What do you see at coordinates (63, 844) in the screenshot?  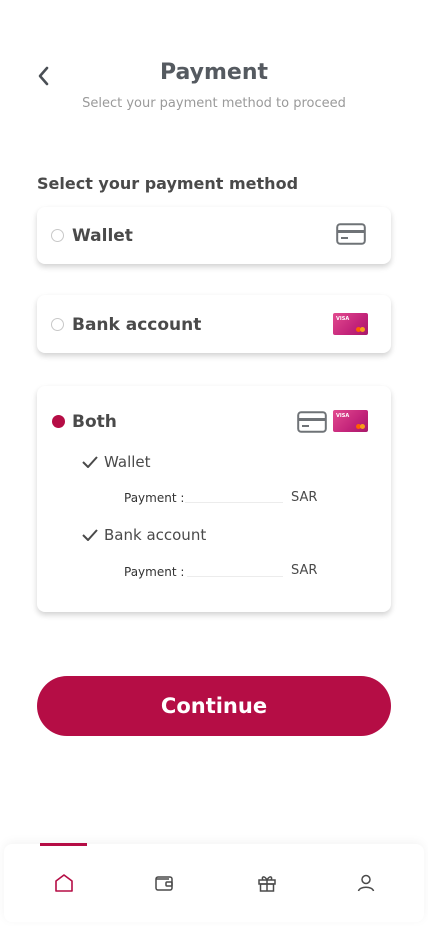 I see `nav-active-indicator` at bounding box center [63, 844].